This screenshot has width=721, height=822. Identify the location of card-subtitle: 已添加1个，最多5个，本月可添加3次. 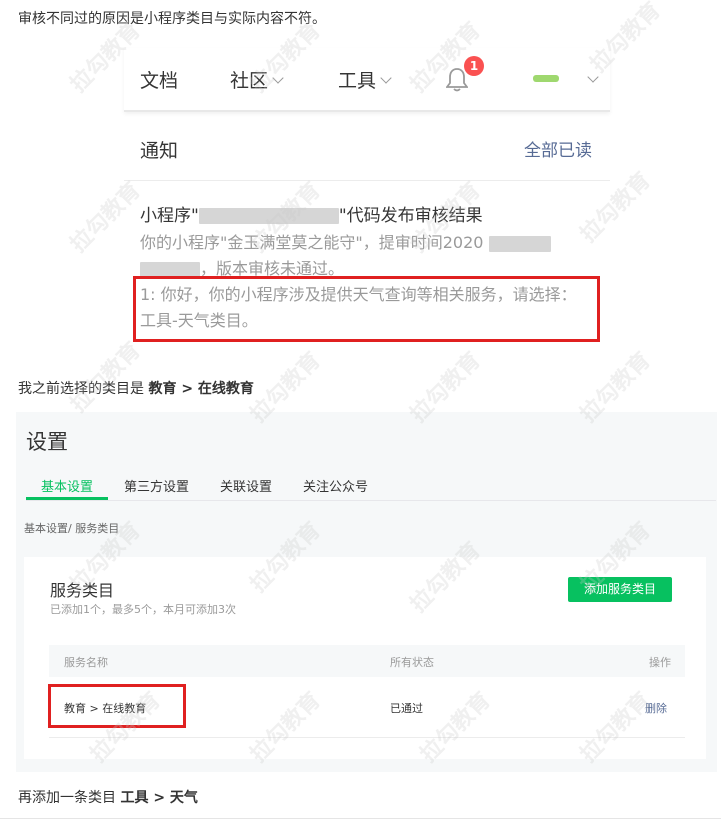
(143, 609).